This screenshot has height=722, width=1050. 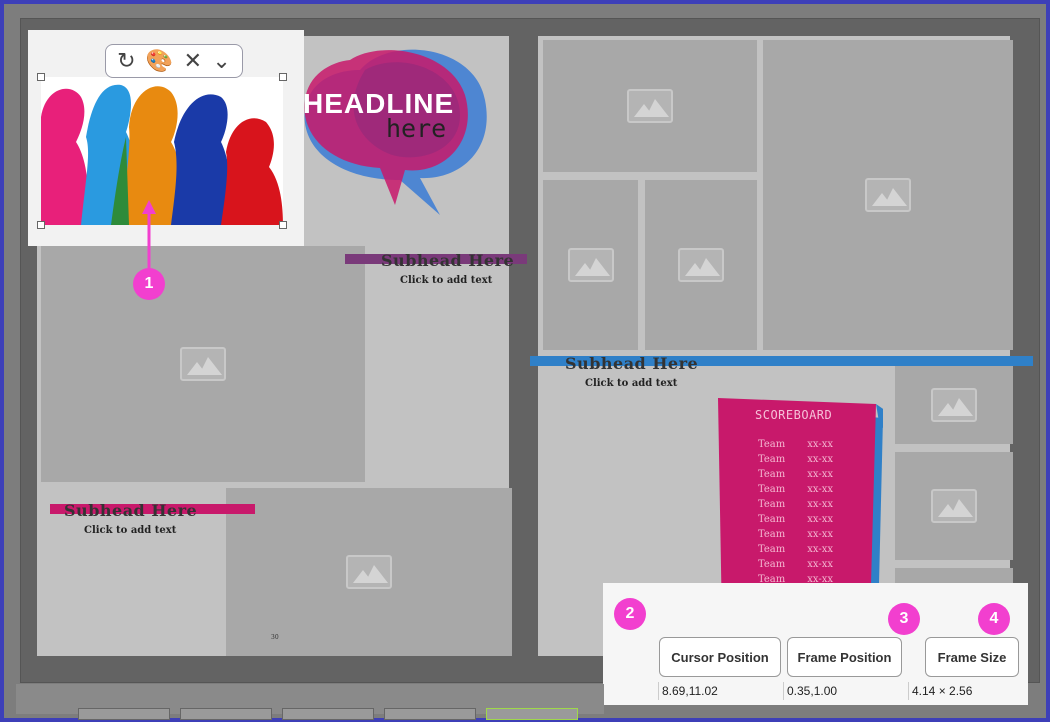 What do you see at coordinates (162, 151) in the screenshot?
I see `diversity-silhouettes-image` at bounding box center [162, 151].